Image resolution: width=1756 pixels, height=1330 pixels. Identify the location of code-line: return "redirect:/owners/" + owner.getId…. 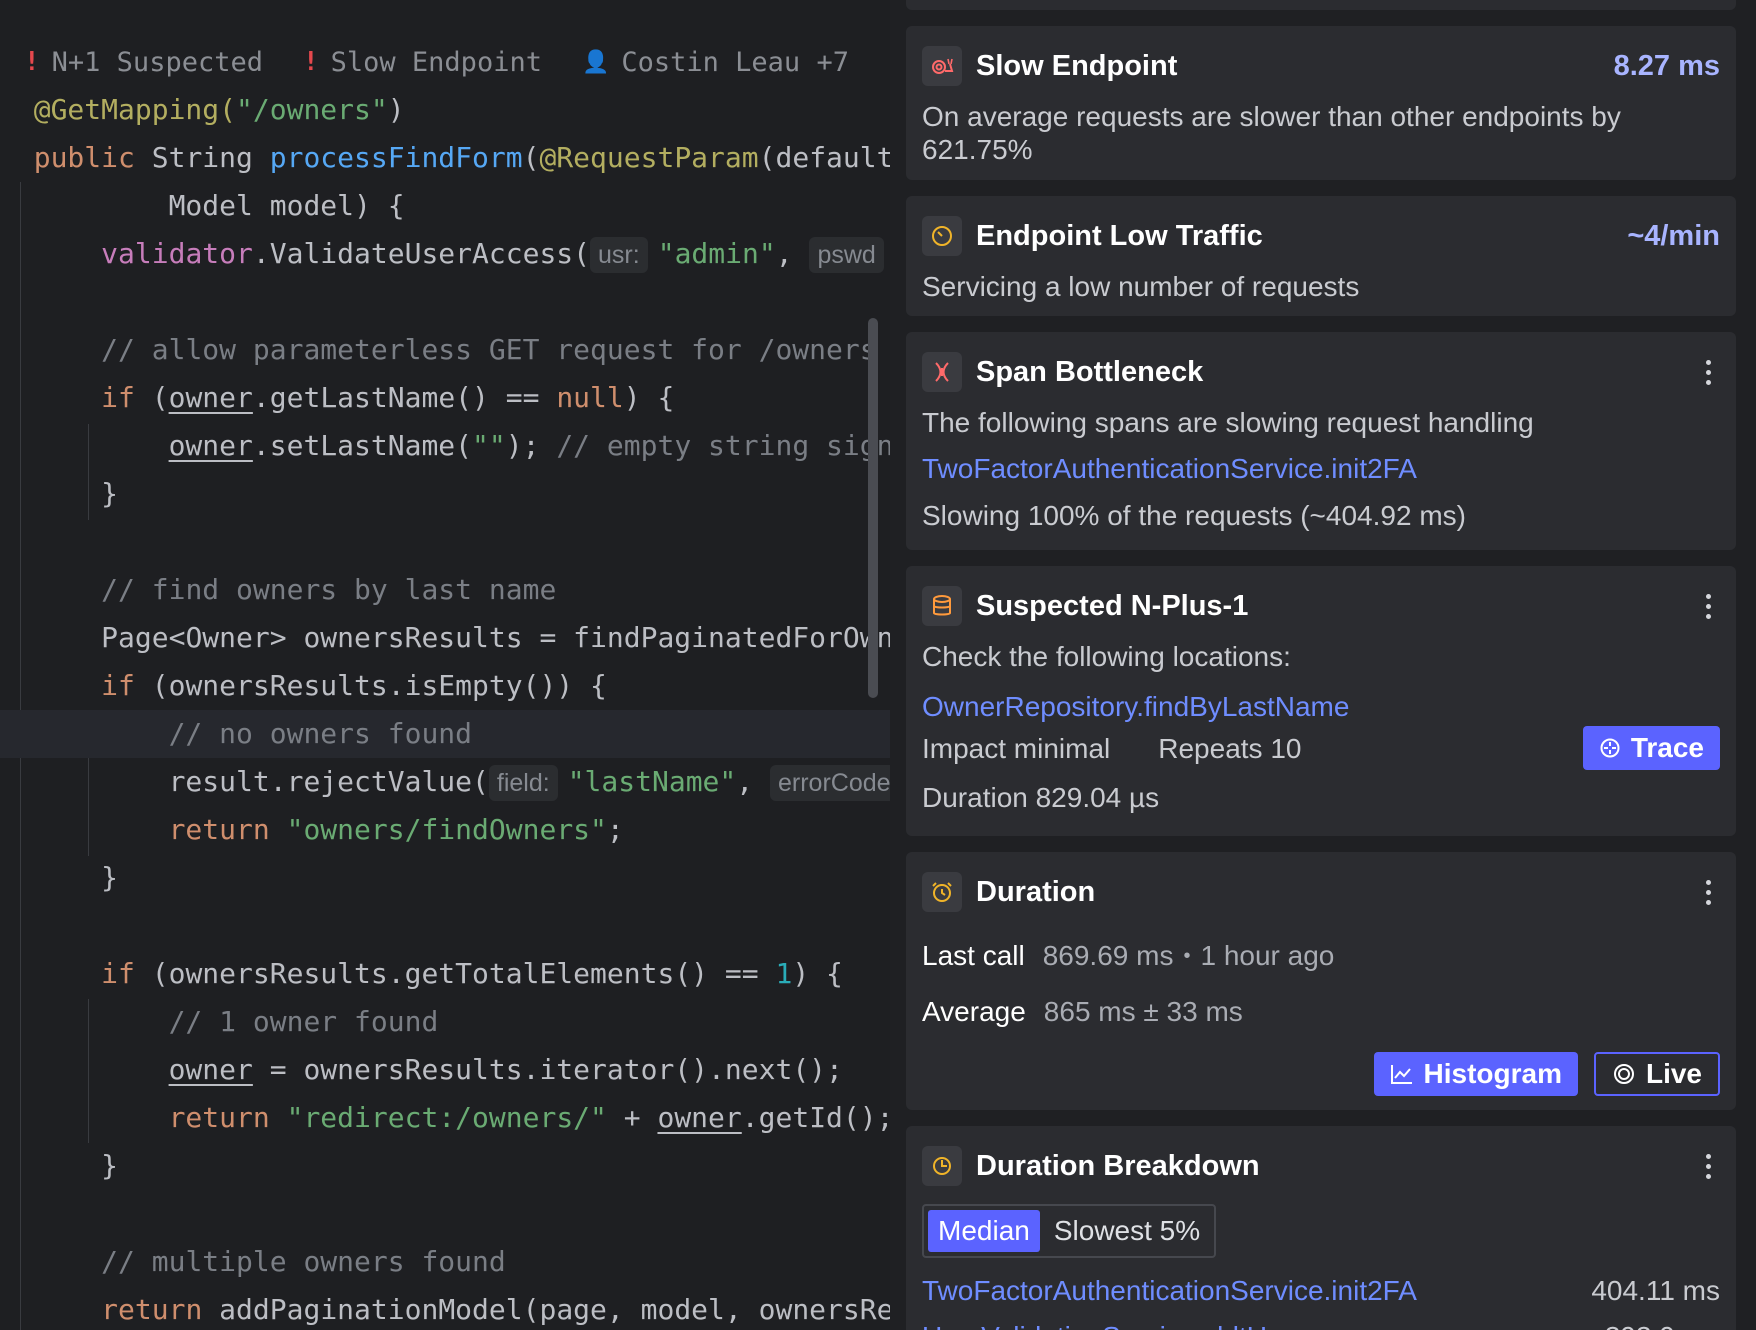
(529, 1117).